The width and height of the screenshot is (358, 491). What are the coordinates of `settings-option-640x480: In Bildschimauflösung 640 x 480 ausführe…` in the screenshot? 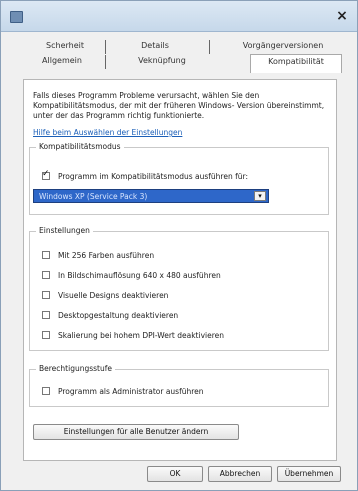 It's located at (131, 275).